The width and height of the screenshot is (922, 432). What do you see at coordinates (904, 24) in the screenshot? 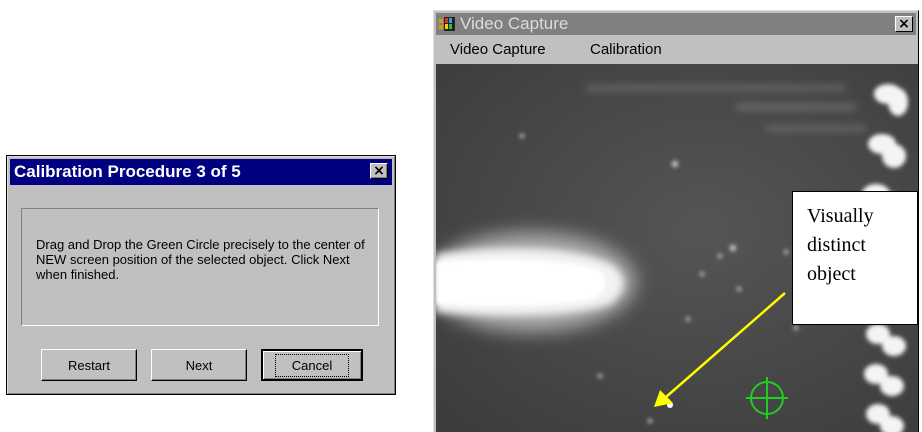
I see `video-close-button: ×` at bounding box center [904, 24].